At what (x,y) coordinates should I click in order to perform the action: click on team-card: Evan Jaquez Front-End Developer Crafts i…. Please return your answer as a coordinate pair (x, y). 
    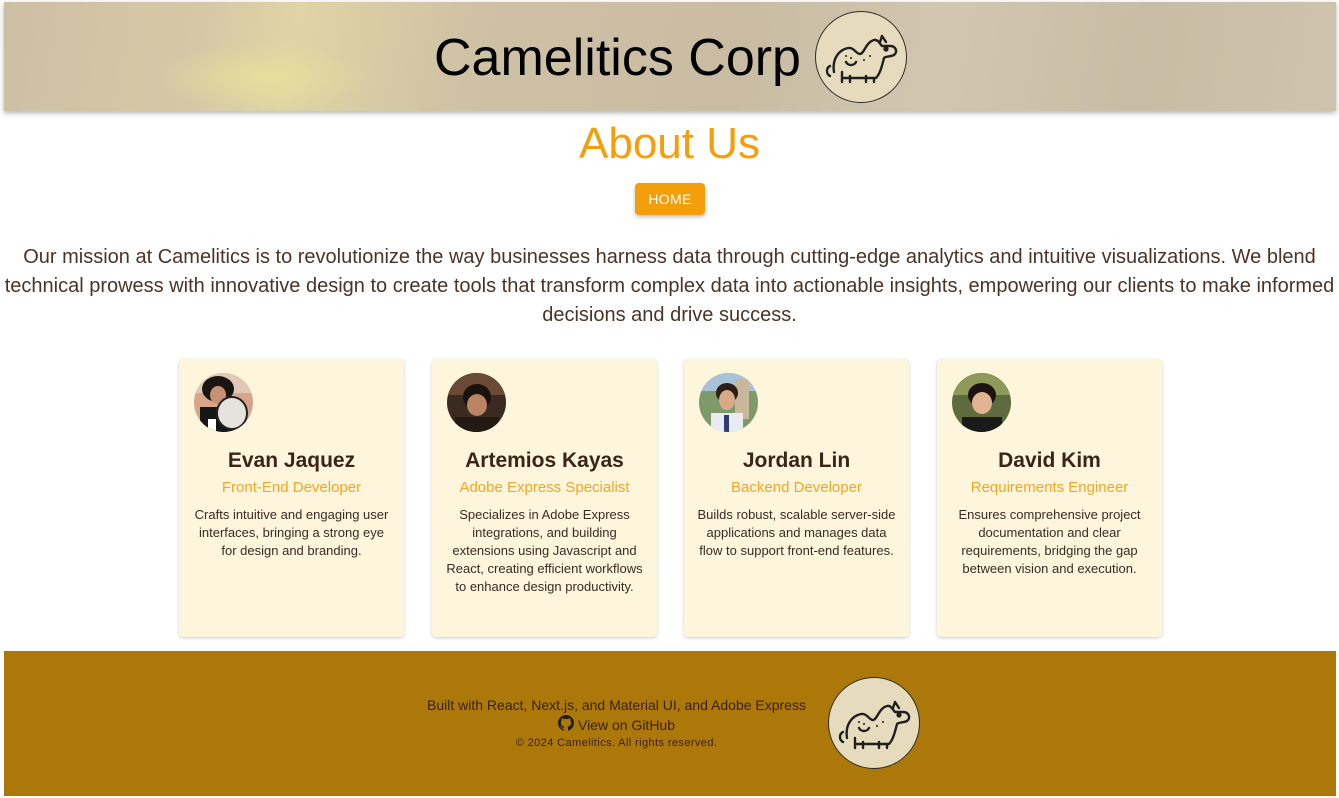
    Looking at the image, I should click on (291, 498).